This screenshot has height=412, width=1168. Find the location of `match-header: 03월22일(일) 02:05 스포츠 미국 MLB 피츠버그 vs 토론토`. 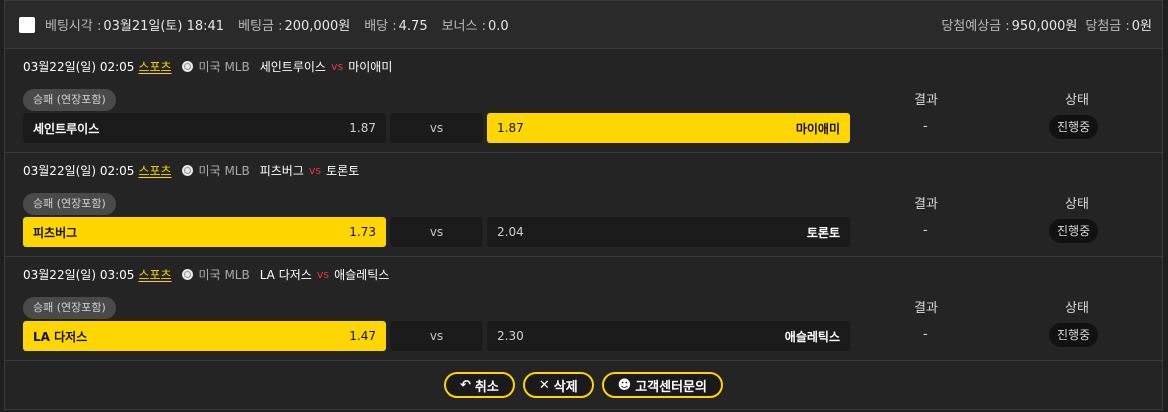

match-header: 03월22일(일) 02:05 스포츠 미국 MLB 피츠버그 vs 토론토 is located at coordinates (191, 170).